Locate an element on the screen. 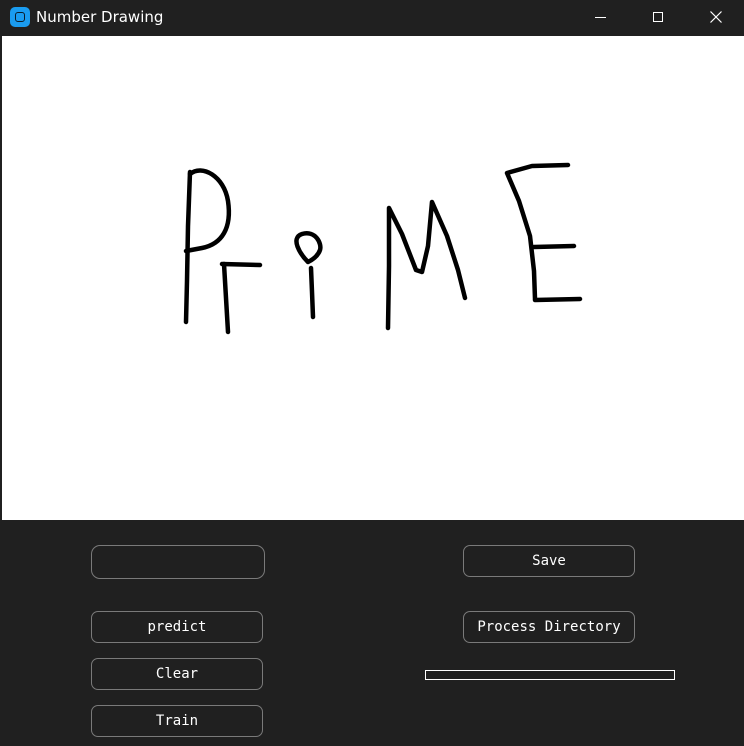  close-icon is located at coordinates (716, 17).